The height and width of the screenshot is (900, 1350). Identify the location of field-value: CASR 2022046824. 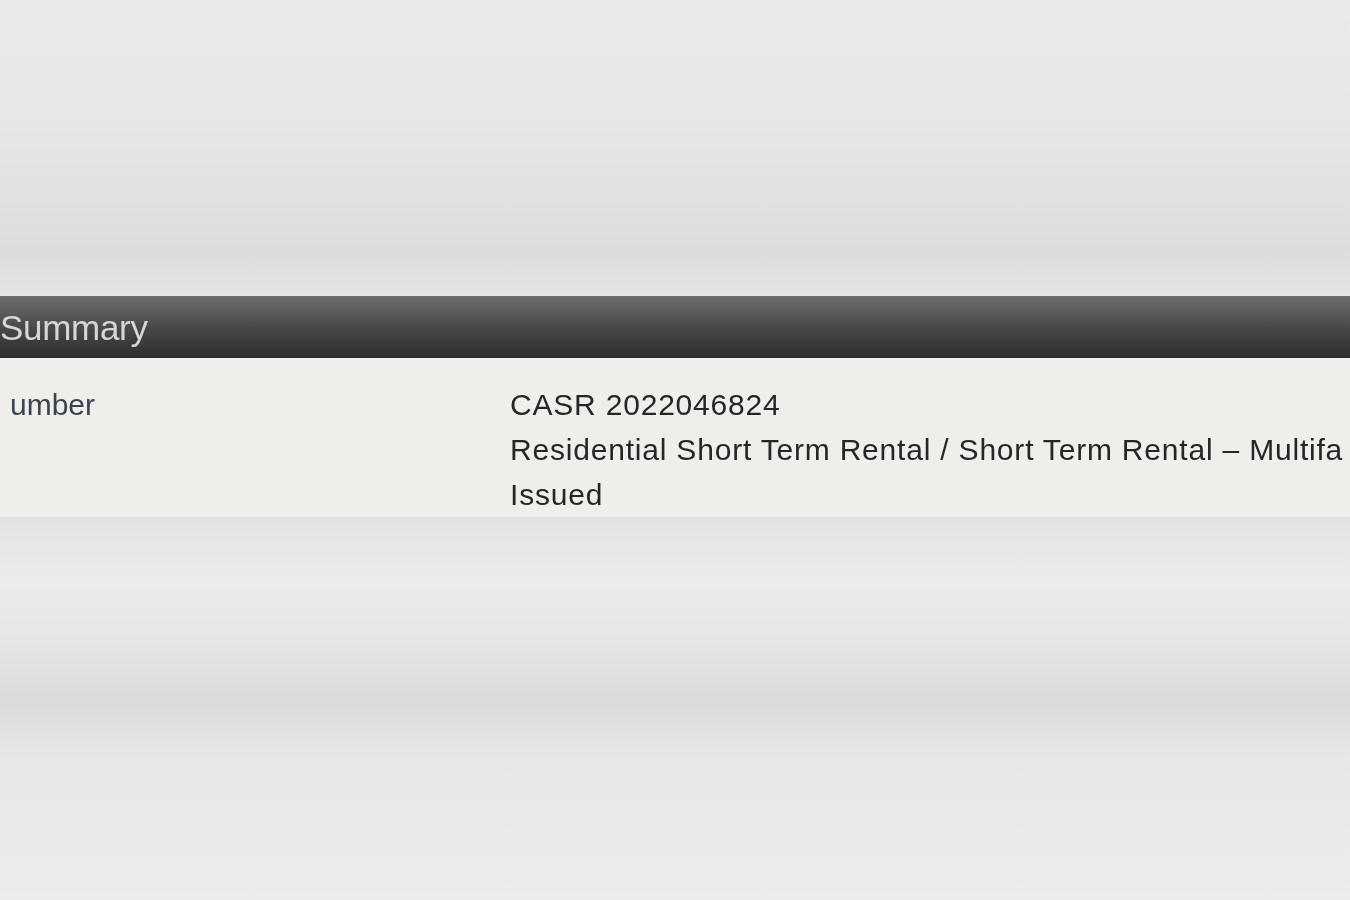
(645, 405).